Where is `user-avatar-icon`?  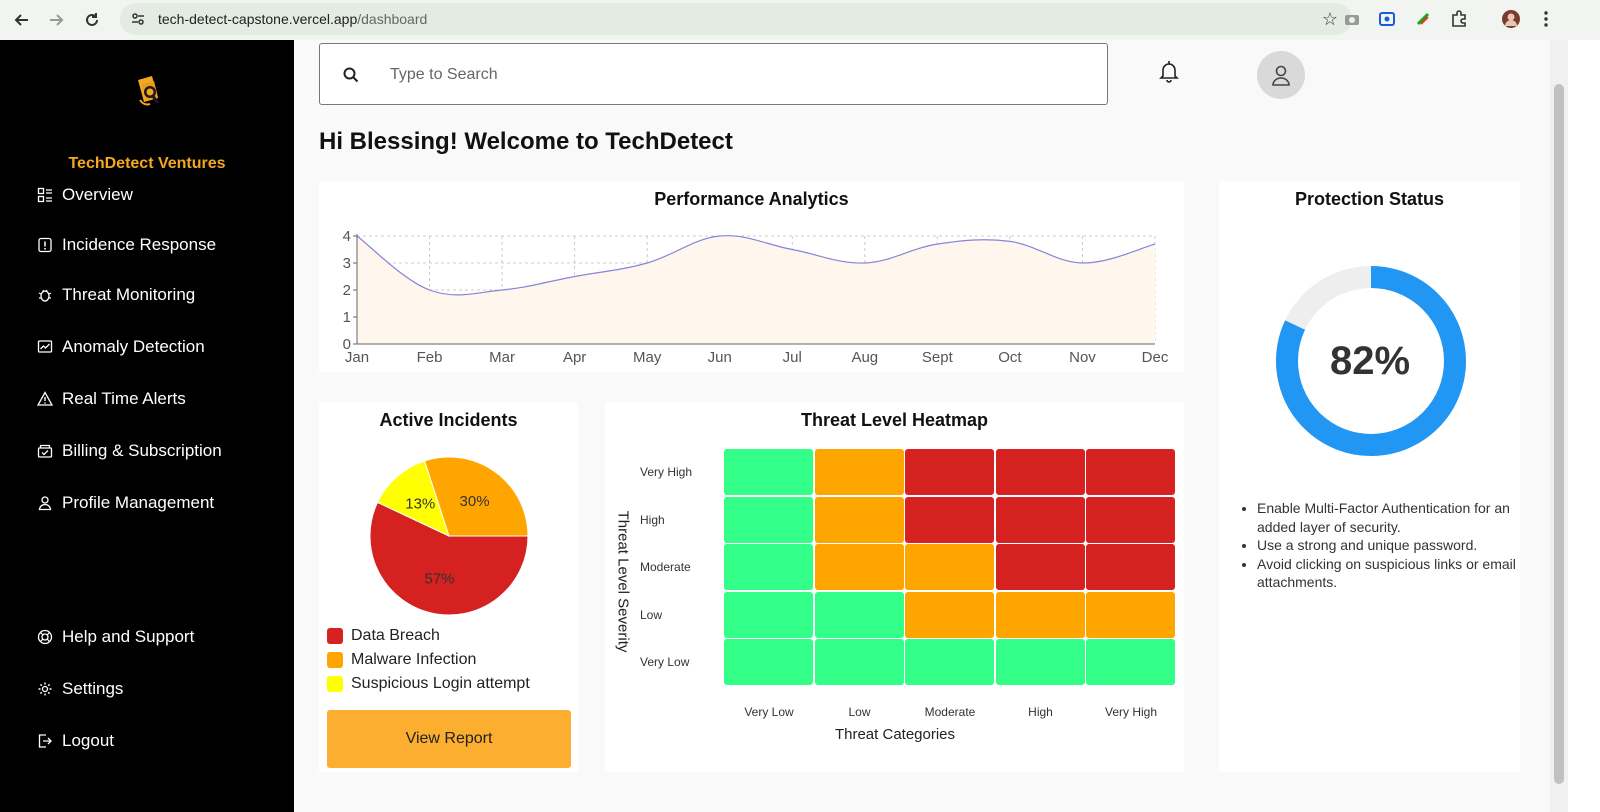
user-avatar-icon is located at coordinates (1281, 75).